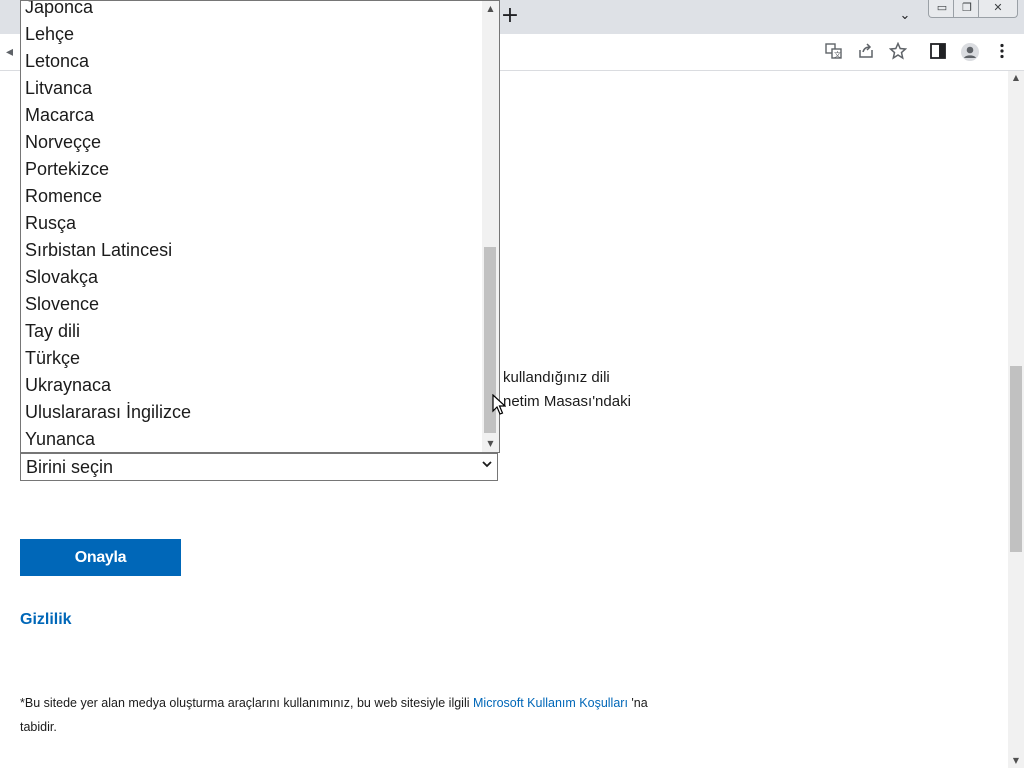 This screenshot has width=1024, height=768. What do you see at coordinates (252, 34) in the screenshot?
I see `language-option: Lehçe` at bounding box center [252, 34].